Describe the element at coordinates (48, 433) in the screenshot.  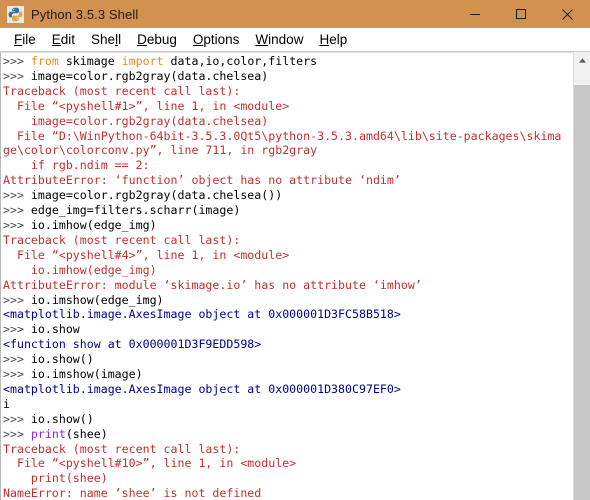
I see `console-token-builtin: print` at that location.